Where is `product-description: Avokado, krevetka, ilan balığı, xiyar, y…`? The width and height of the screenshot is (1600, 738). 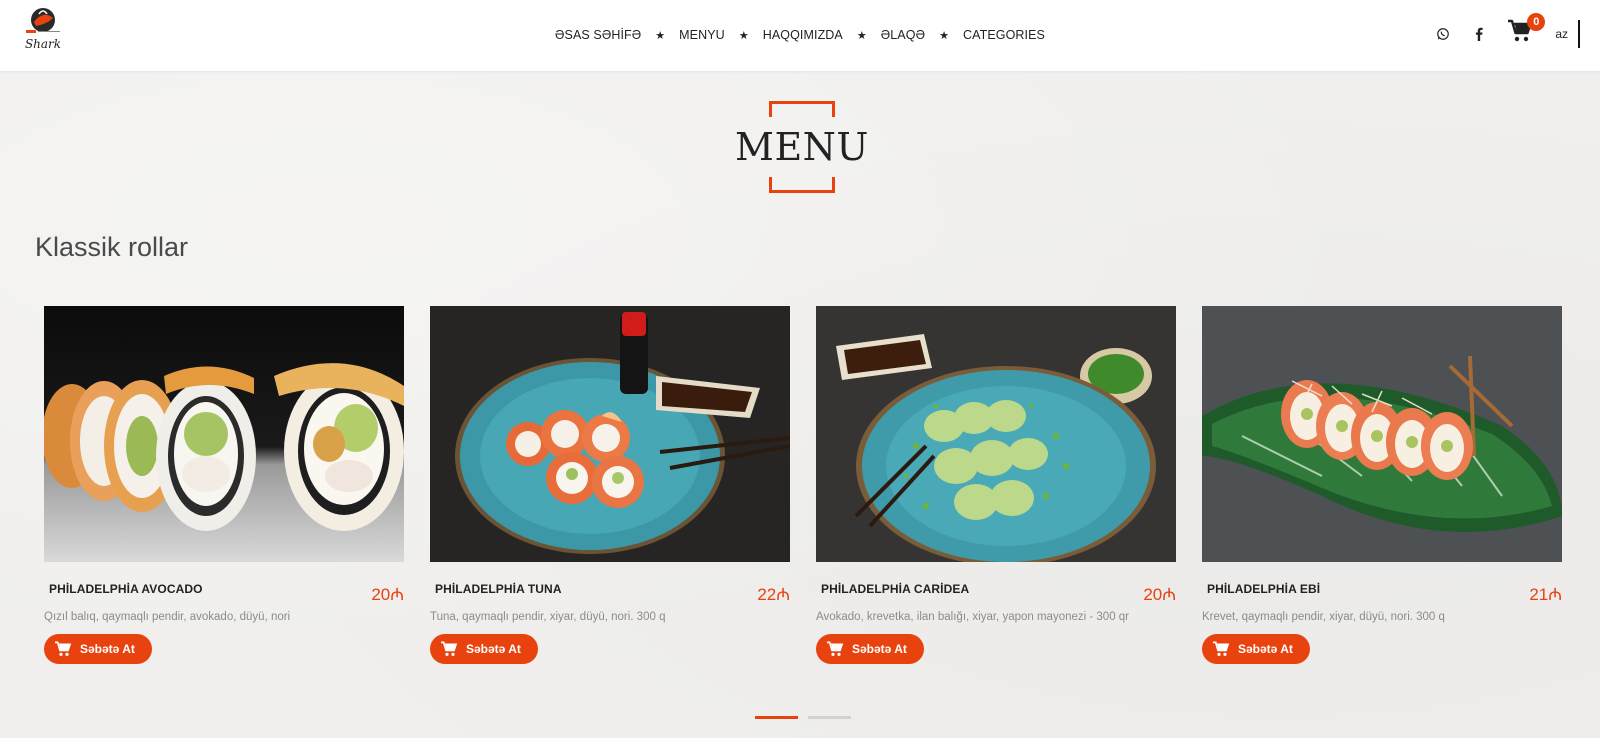
product-description: Avokado, krevetka, ilan balığı, xiyar, y… is located at coordinates (973, 617).